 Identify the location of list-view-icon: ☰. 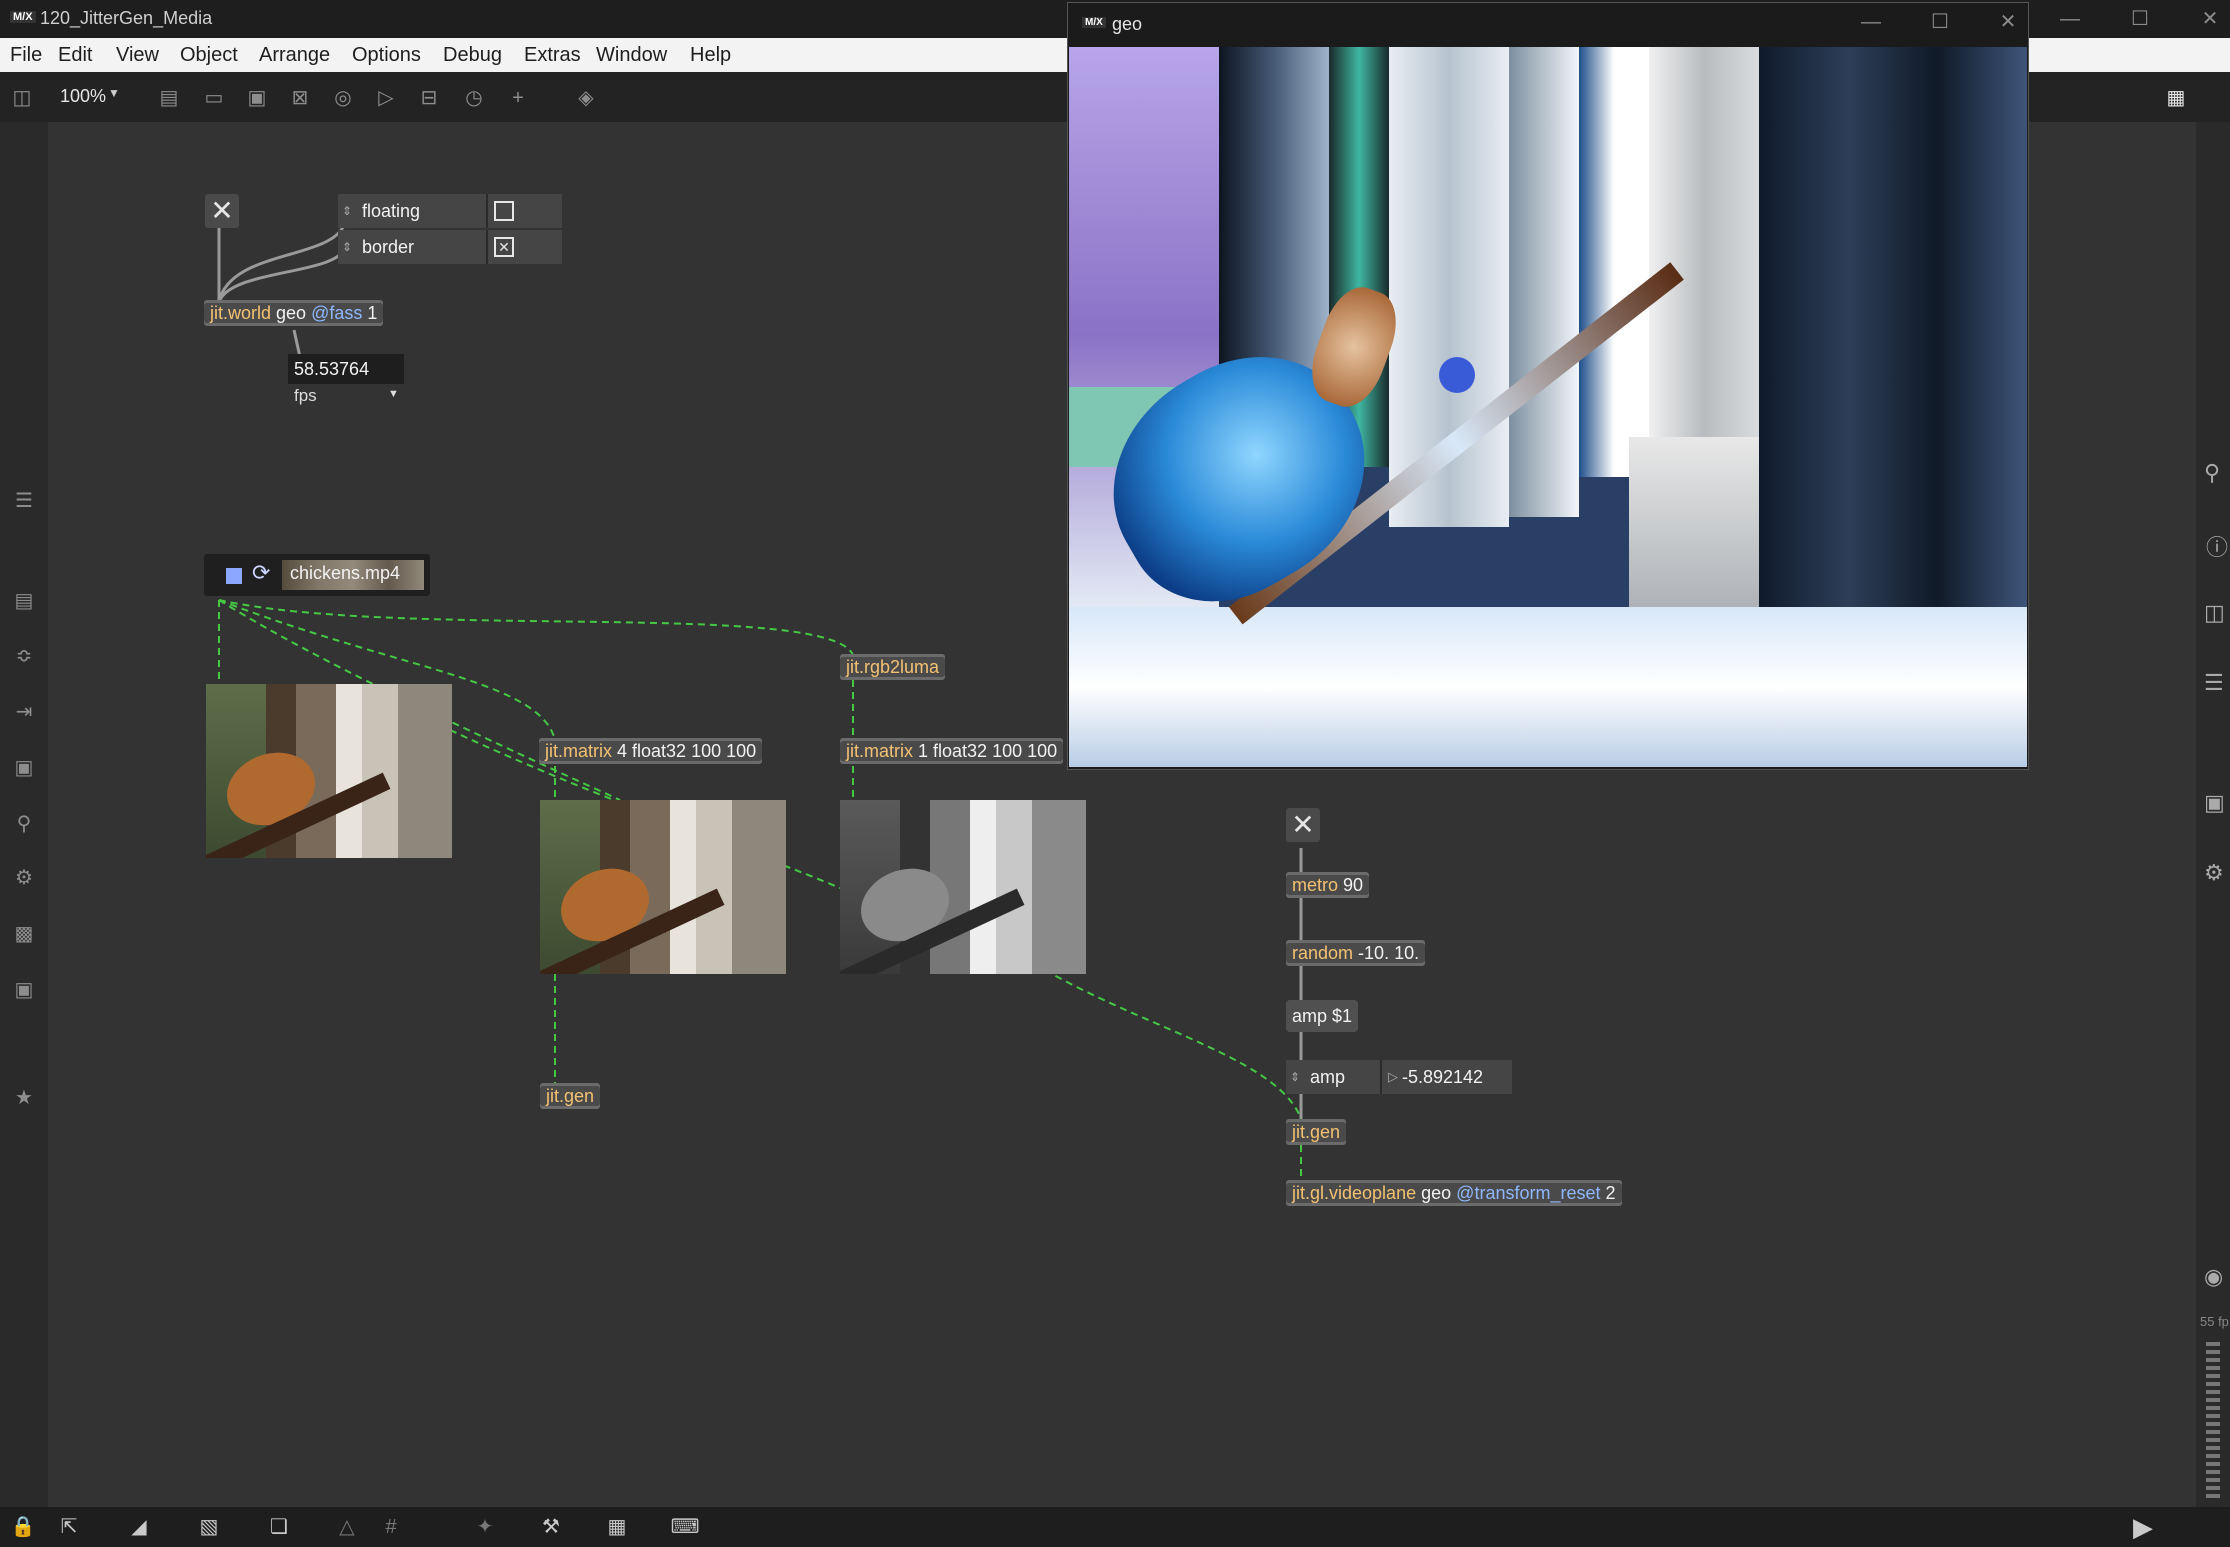
(2214, 683).